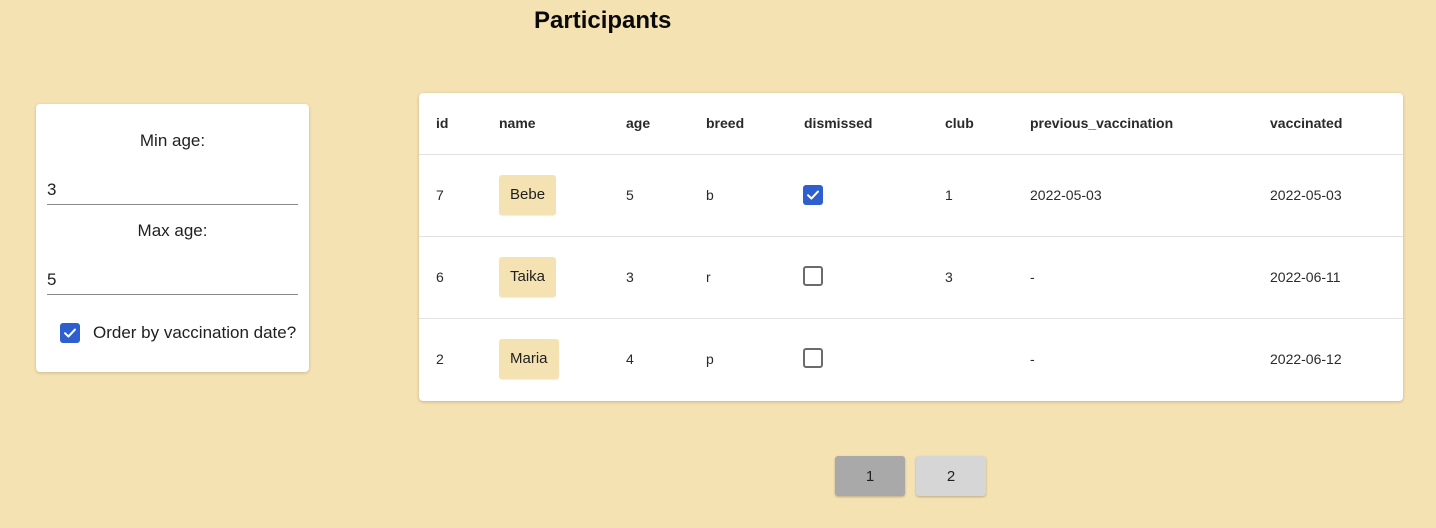 This screenshot has width=1436, height=528. I want to click on order-by-vaccination-row: Order by vaccination date?, so click(178, 333).